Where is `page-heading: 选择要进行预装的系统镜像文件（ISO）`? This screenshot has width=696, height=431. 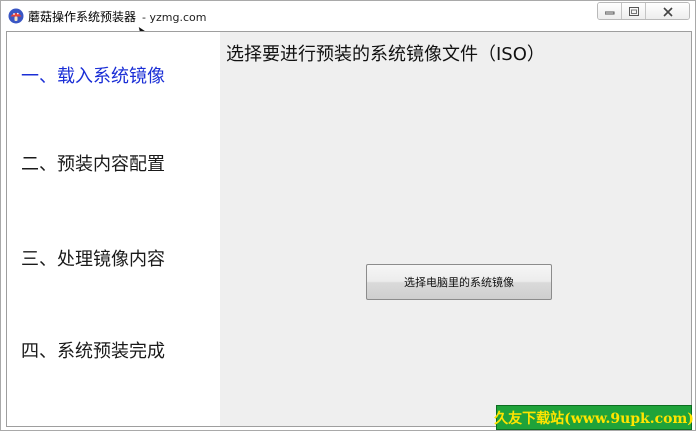 page-heading: 选择要进行预装的系统镜像文件（ISO） is located at coordinates (385, 54).